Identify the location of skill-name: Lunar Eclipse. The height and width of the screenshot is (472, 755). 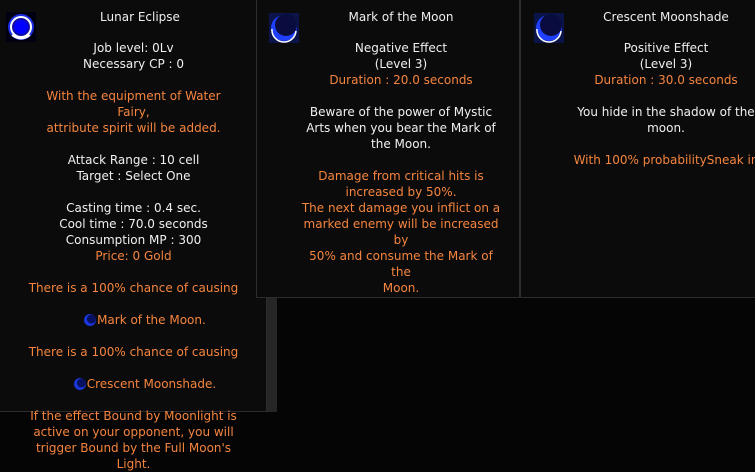
(140, 17).